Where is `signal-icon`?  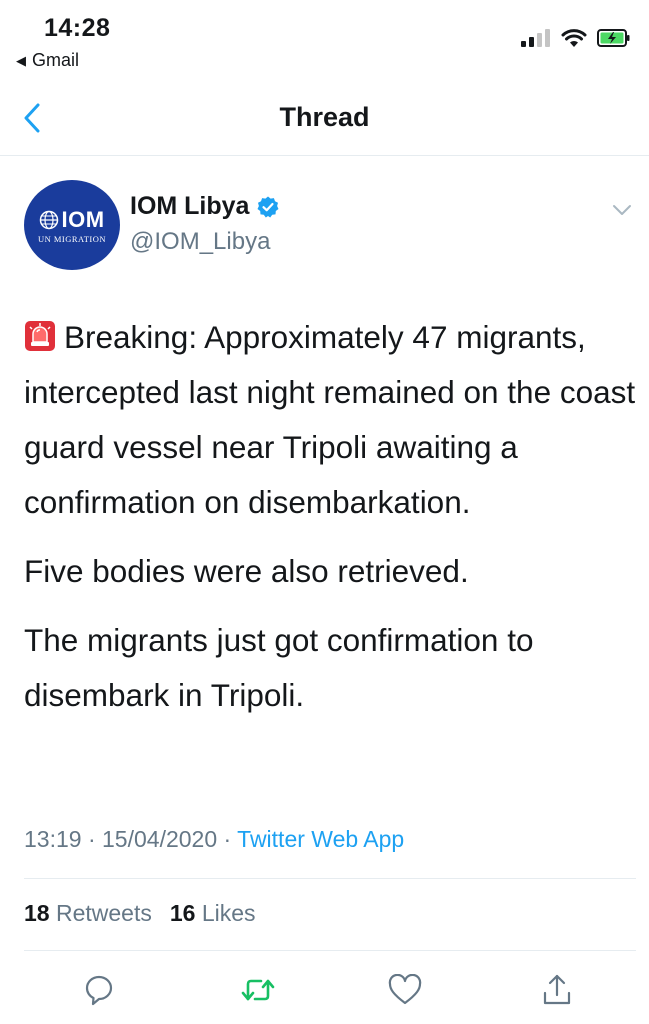
signal-icon is located at coordinates (535, 38).